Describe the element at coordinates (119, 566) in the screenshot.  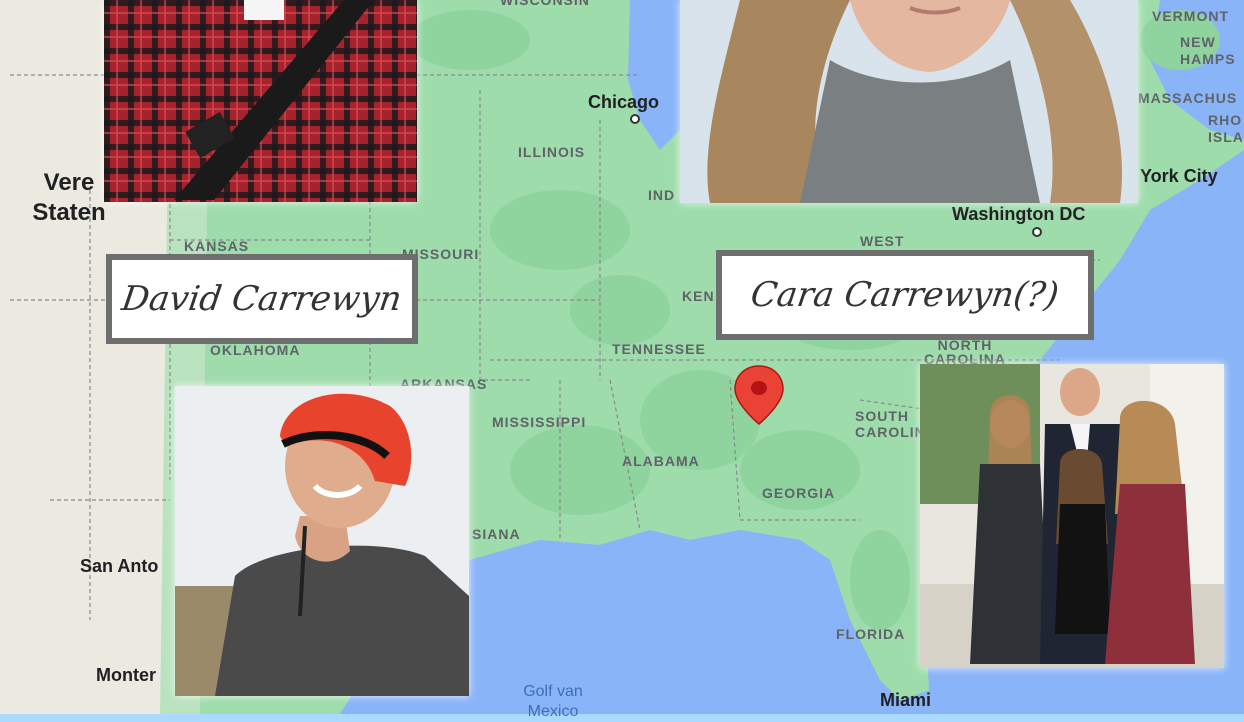
I see `city-label-san-antonio: San Anto` at that location.